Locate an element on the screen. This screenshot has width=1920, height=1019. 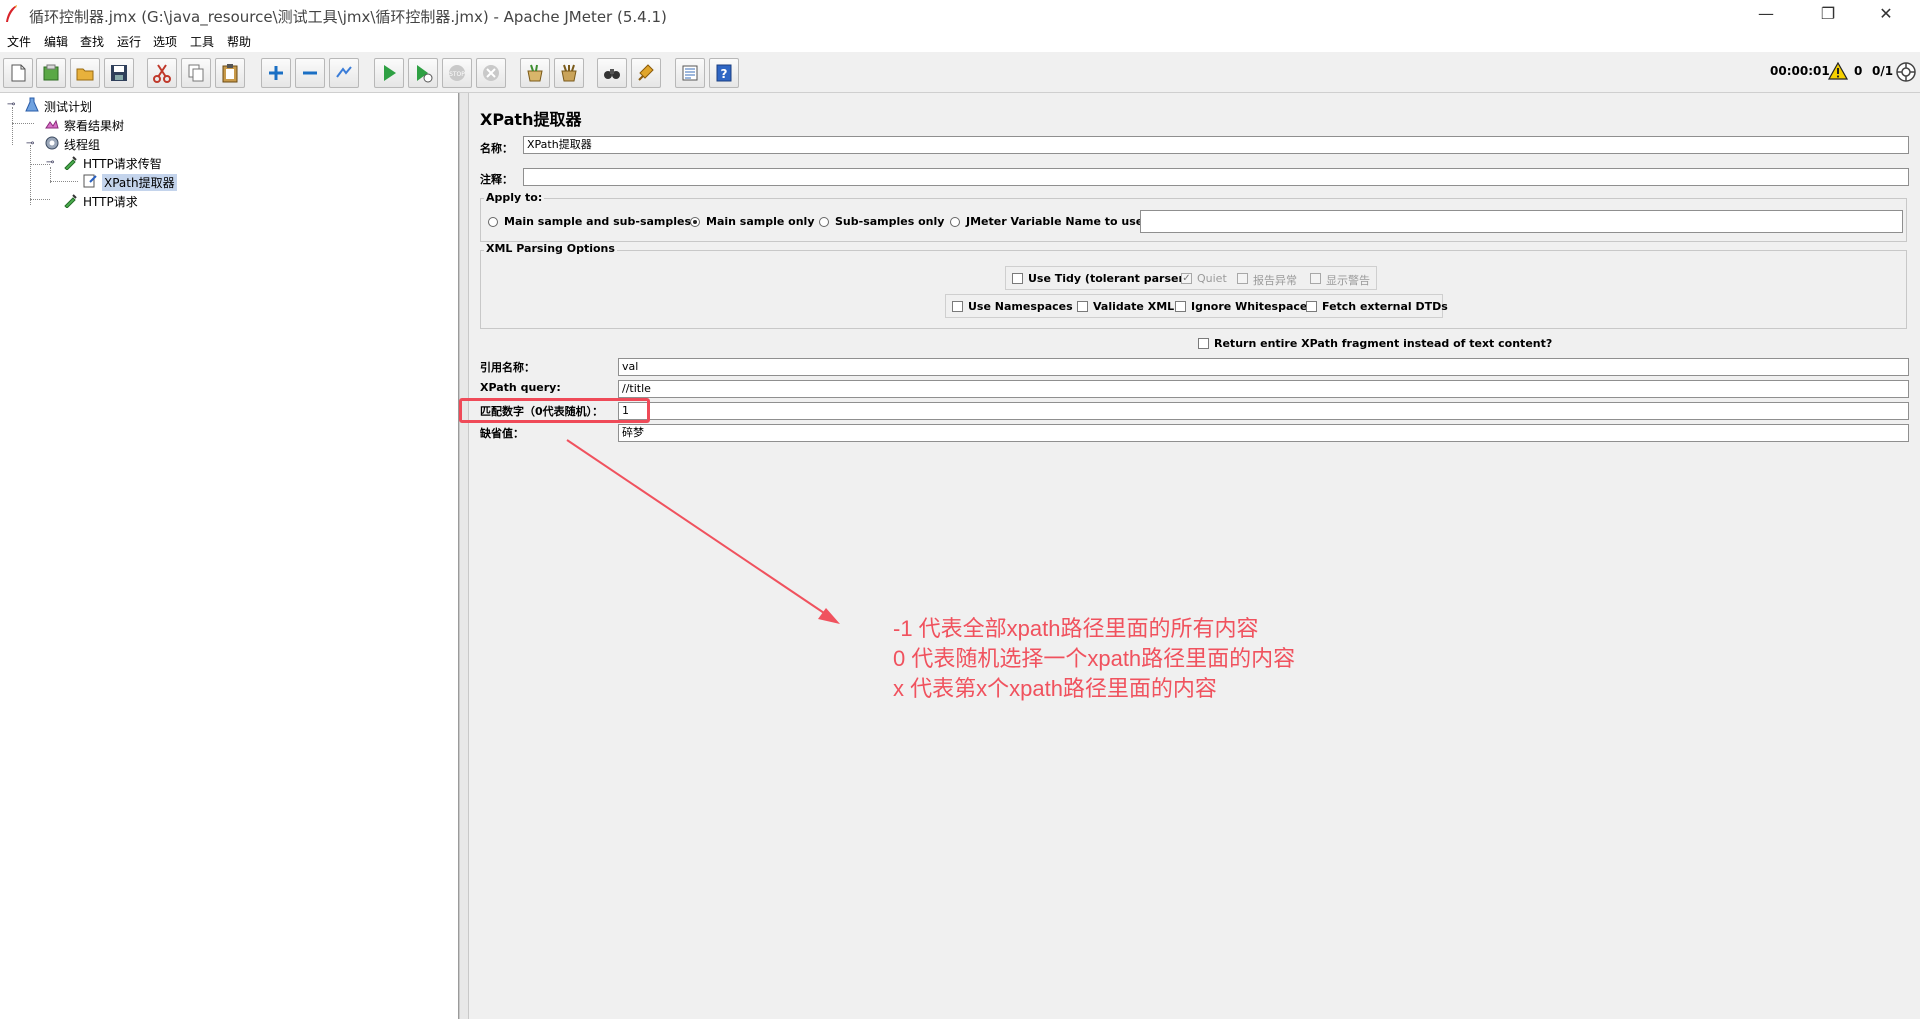
warning-icon is located at coordinates (1838, 71).